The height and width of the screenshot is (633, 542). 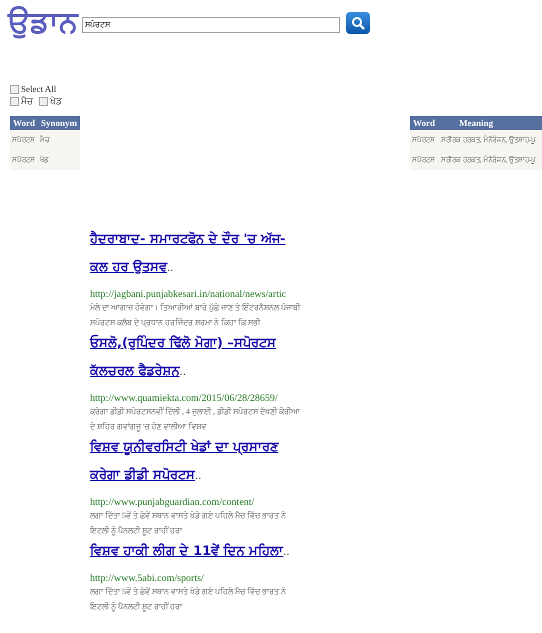 I want to click on result-snippet: ਕਰੇਗਾ ਡੀਡੀ ਸਪੋਰਟਸਨਵੀਂ ਦਿੱਲੀ , 4 ਜੁਲਾਈ , ਡੀਡੀ ਸਪੋਰਟਸ ਦੱਖਣੀ ਕੋਰੀਆ ਦੇ ਸ਼ਹਿਰ ਗਵਾਂਗਜੂ 'ਚ ਹੋਣ ਵਾਲੀਆ ਵਿਸ਼ਵ, so click(x=195, y=420).